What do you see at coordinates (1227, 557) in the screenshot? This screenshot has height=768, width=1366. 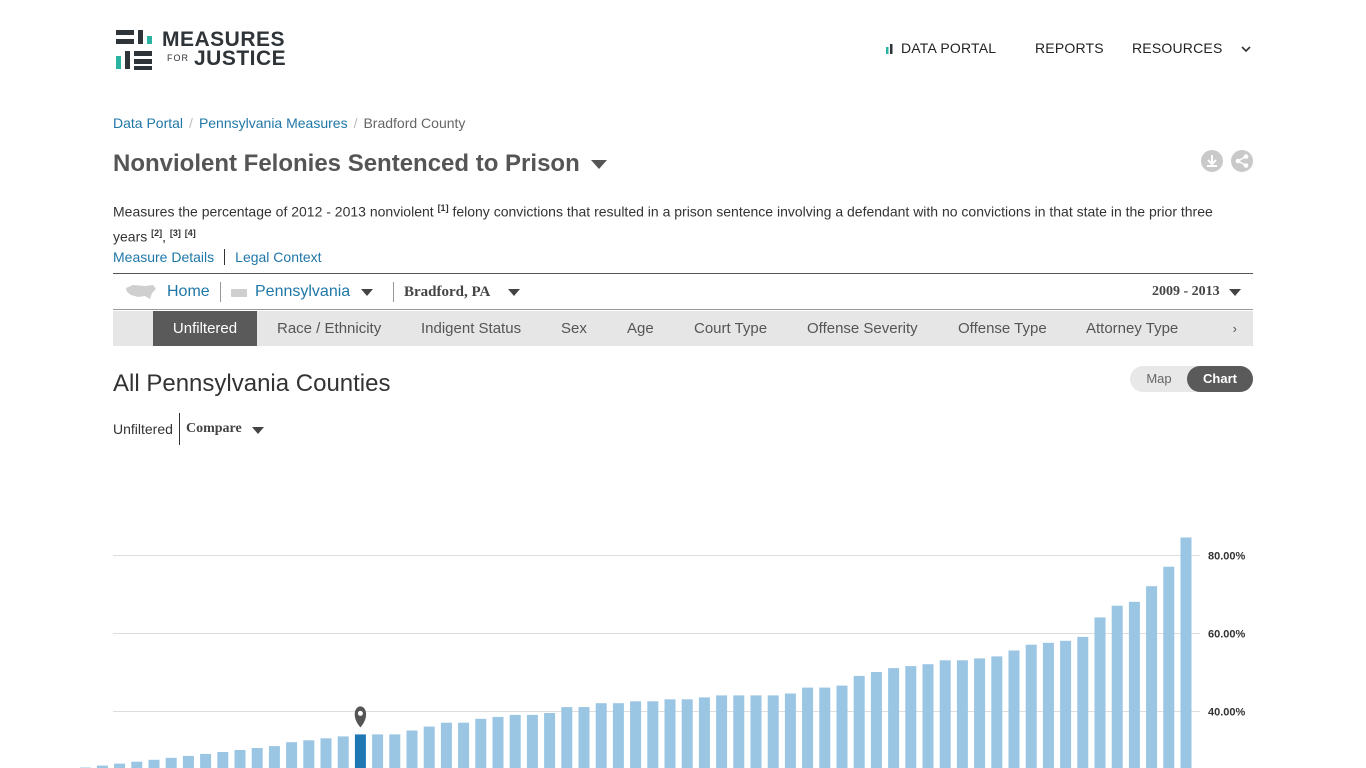 I see `y-tick-label: 80.00%` at bounding box center [1227, 557].